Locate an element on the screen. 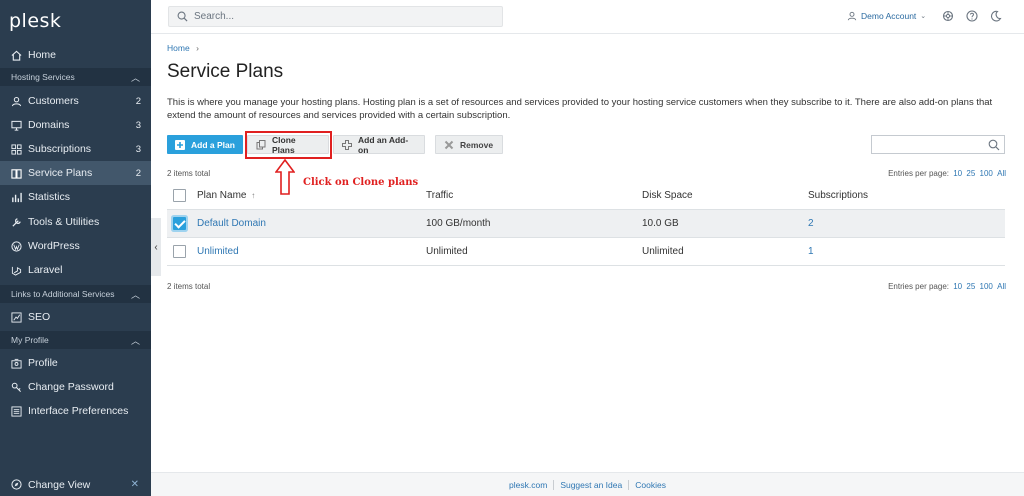  sidebar-item-label: Service Plans is located at coordinates (60, 173).